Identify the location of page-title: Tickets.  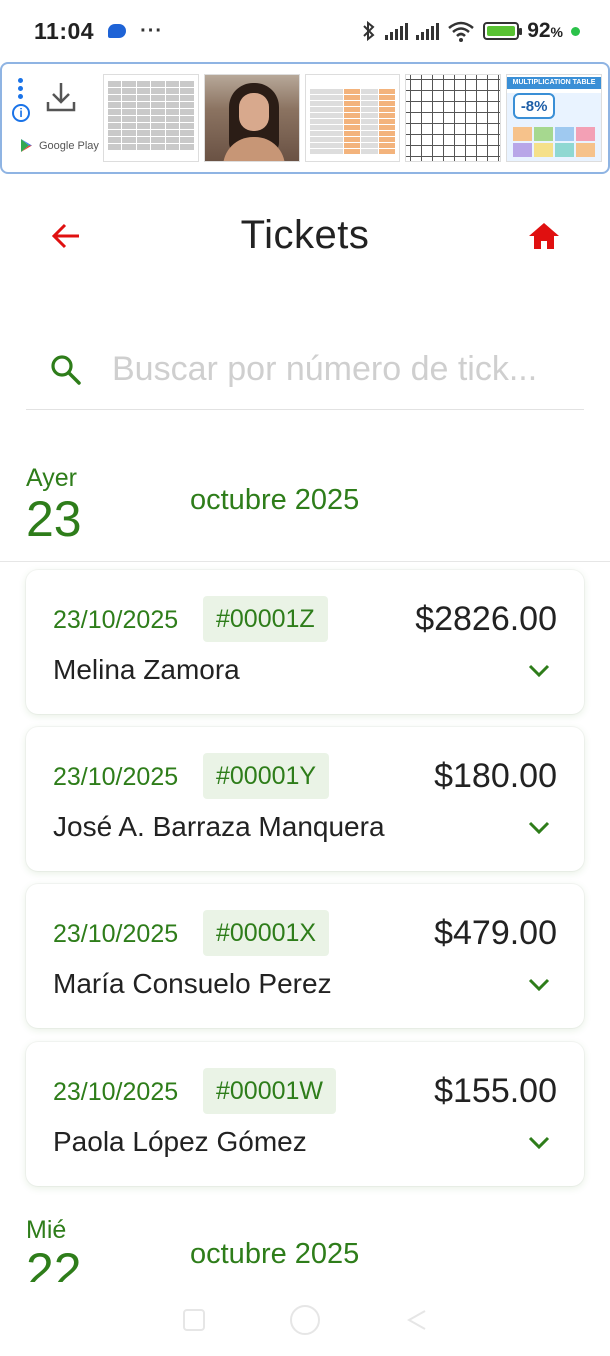
(305, 234).